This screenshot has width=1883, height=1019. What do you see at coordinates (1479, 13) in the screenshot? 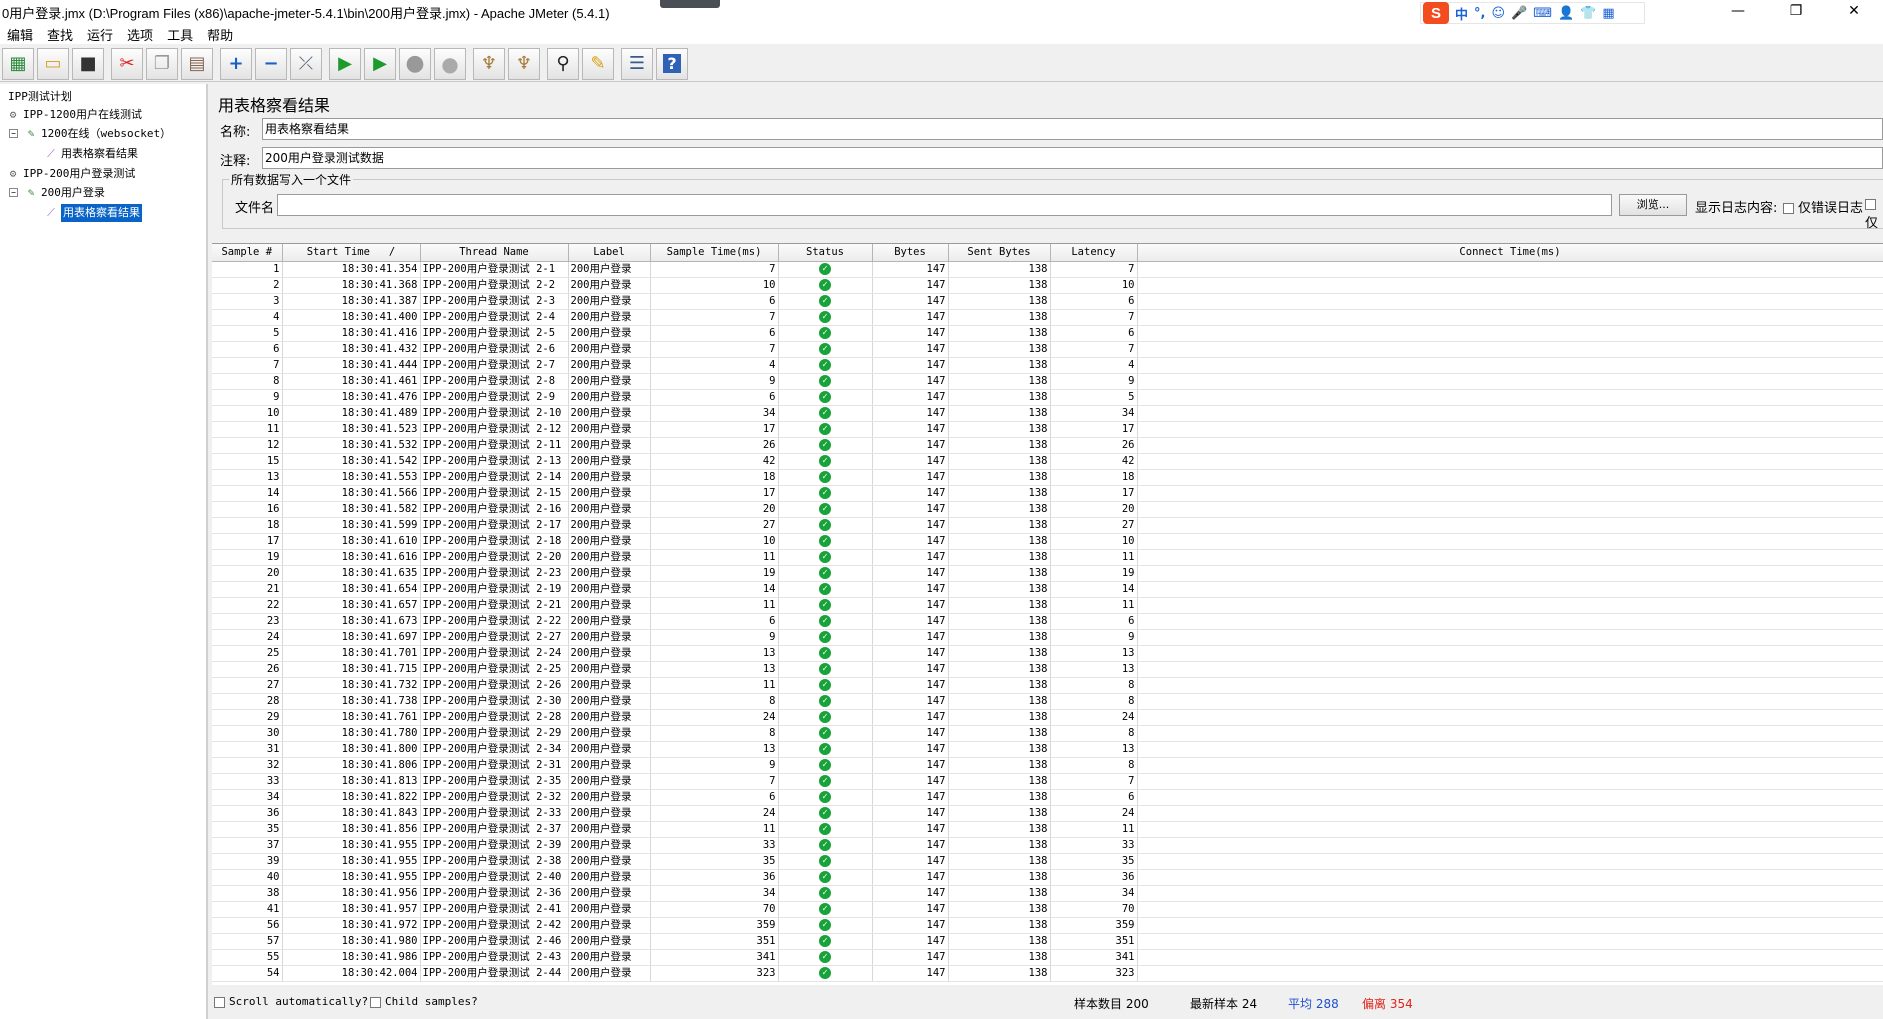
I see `punctuation-icon: °,` at bounding box center [1479, 13].